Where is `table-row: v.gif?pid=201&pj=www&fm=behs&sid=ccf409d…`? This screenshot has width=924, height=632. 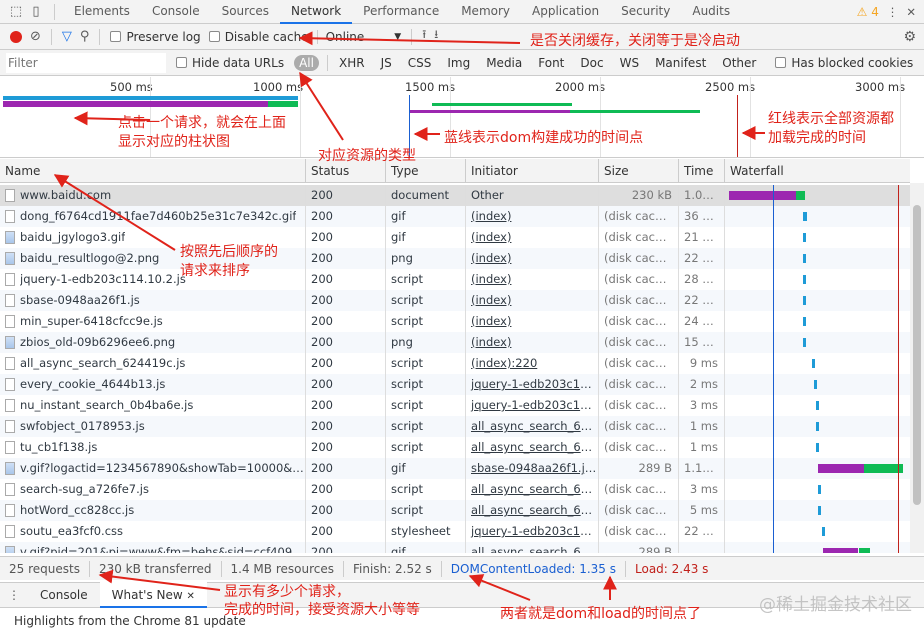 table-row: v.gif?pid=201&pj=www&fm=behs&sid=ccf409d… is located at coordinates (455, 547).